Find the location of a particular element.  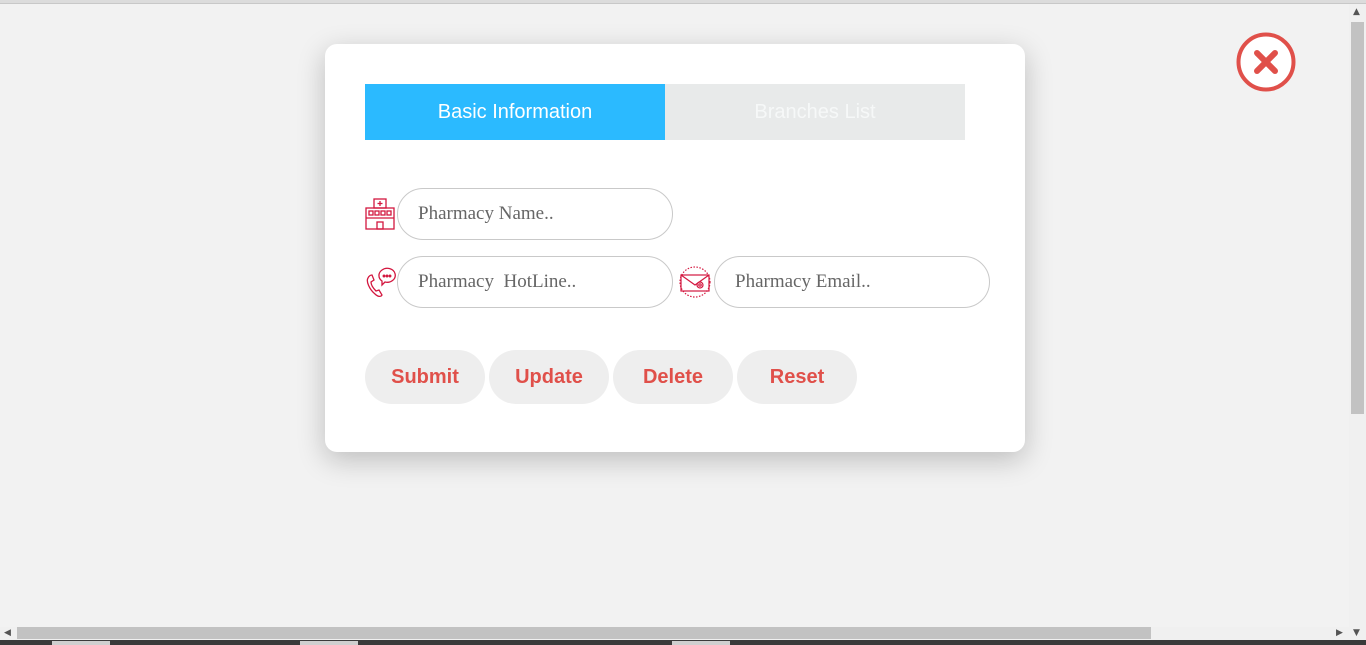

pharmacy-name-input is located at coordinates (535, 214).